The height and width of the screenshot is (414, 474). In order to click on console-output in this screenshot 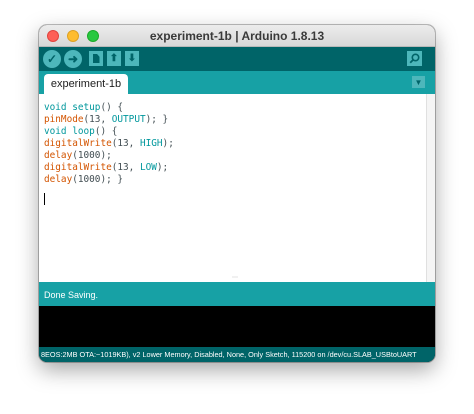, I will do `click(237, 326)`.